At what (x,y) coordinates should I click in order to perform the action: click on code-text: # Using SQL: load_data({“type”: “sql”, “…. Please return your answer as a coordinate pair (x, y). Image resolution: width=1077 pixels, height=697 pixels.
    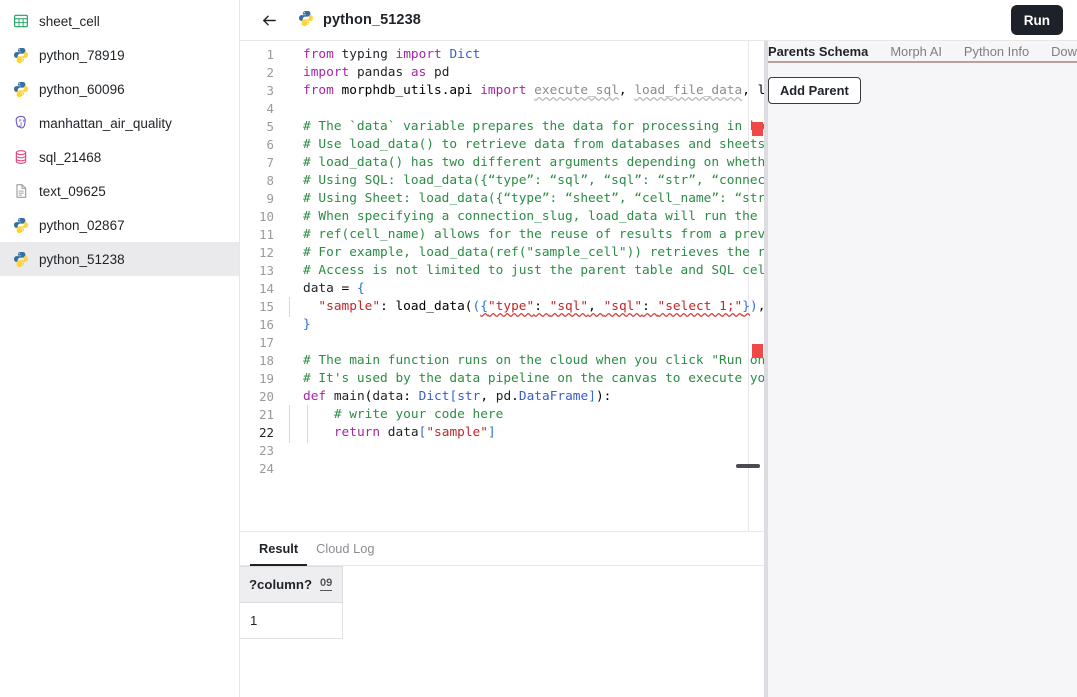
    Looking at the image, I should click on (533, 180).